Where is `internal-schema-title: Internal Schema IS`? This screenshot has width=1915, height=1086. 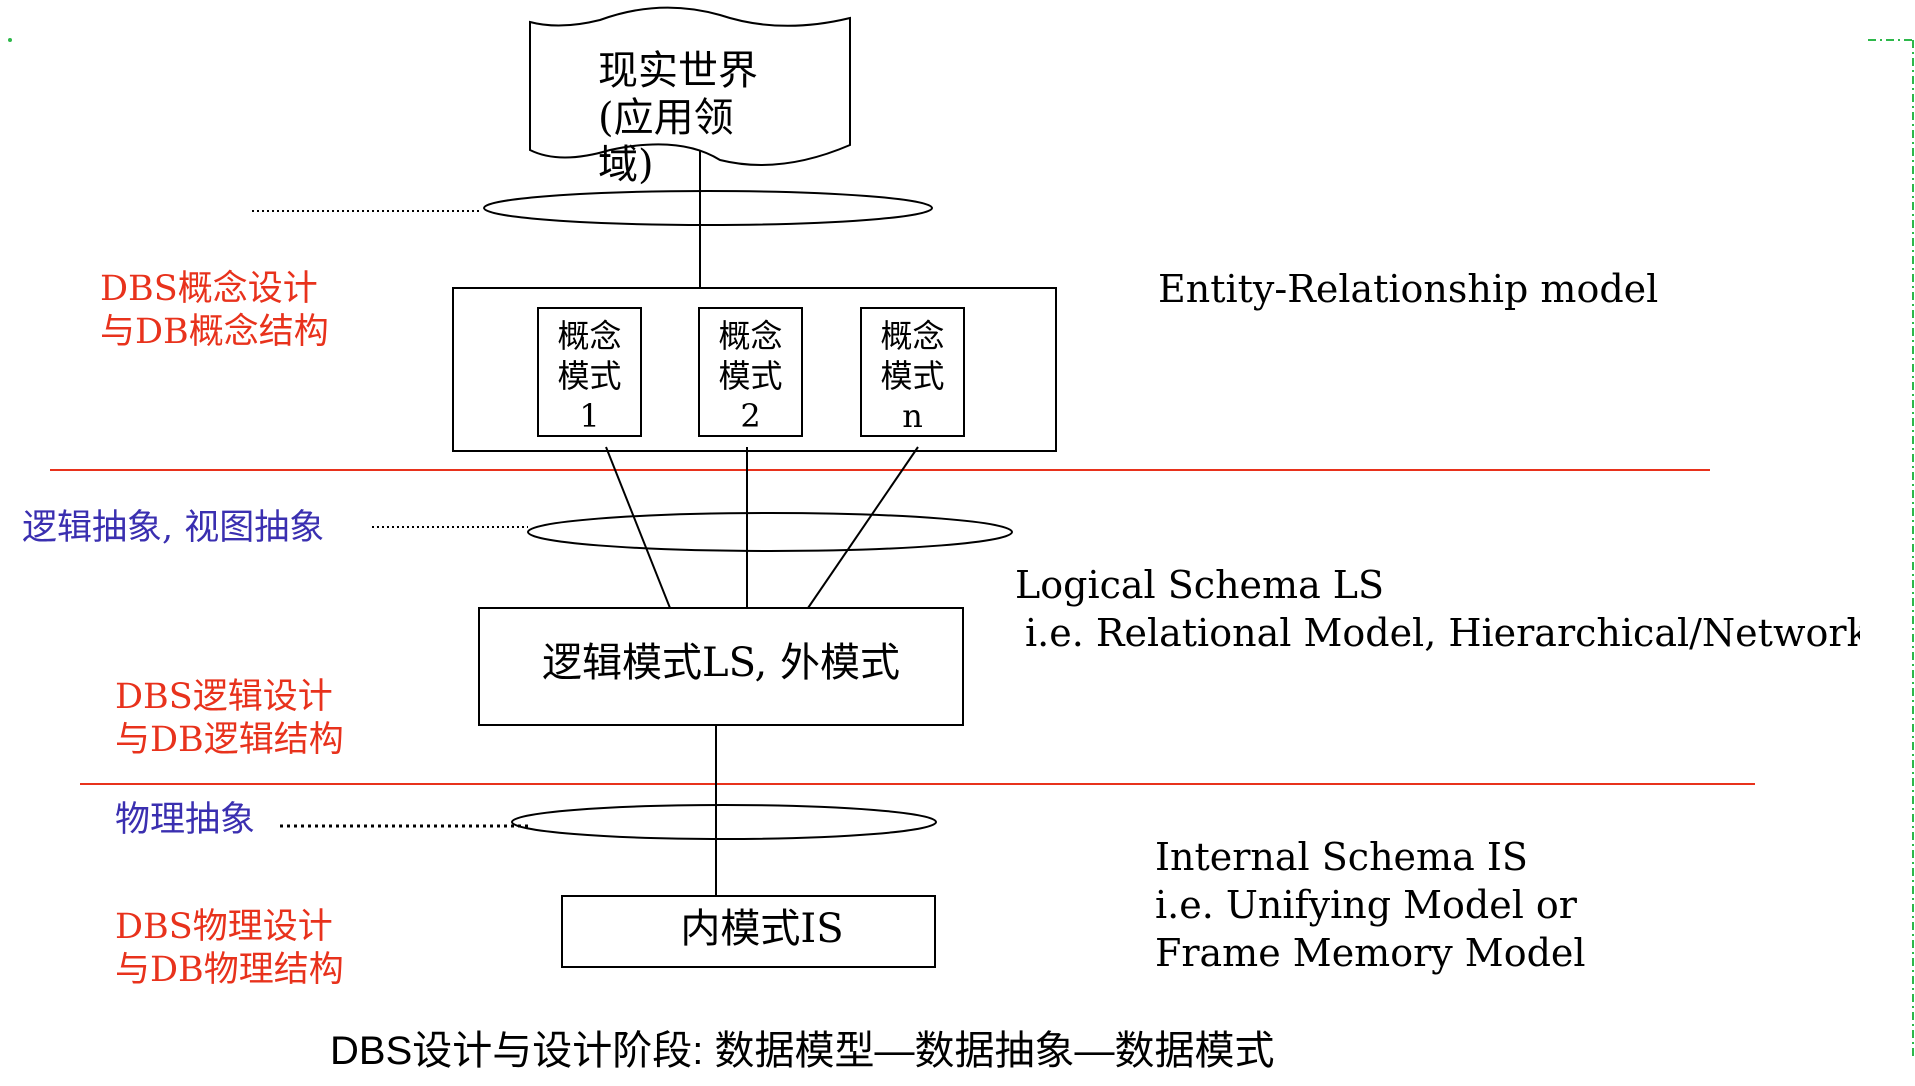 internal-schema-title: Internal Schema IS is located at coordinates (1341, 857).